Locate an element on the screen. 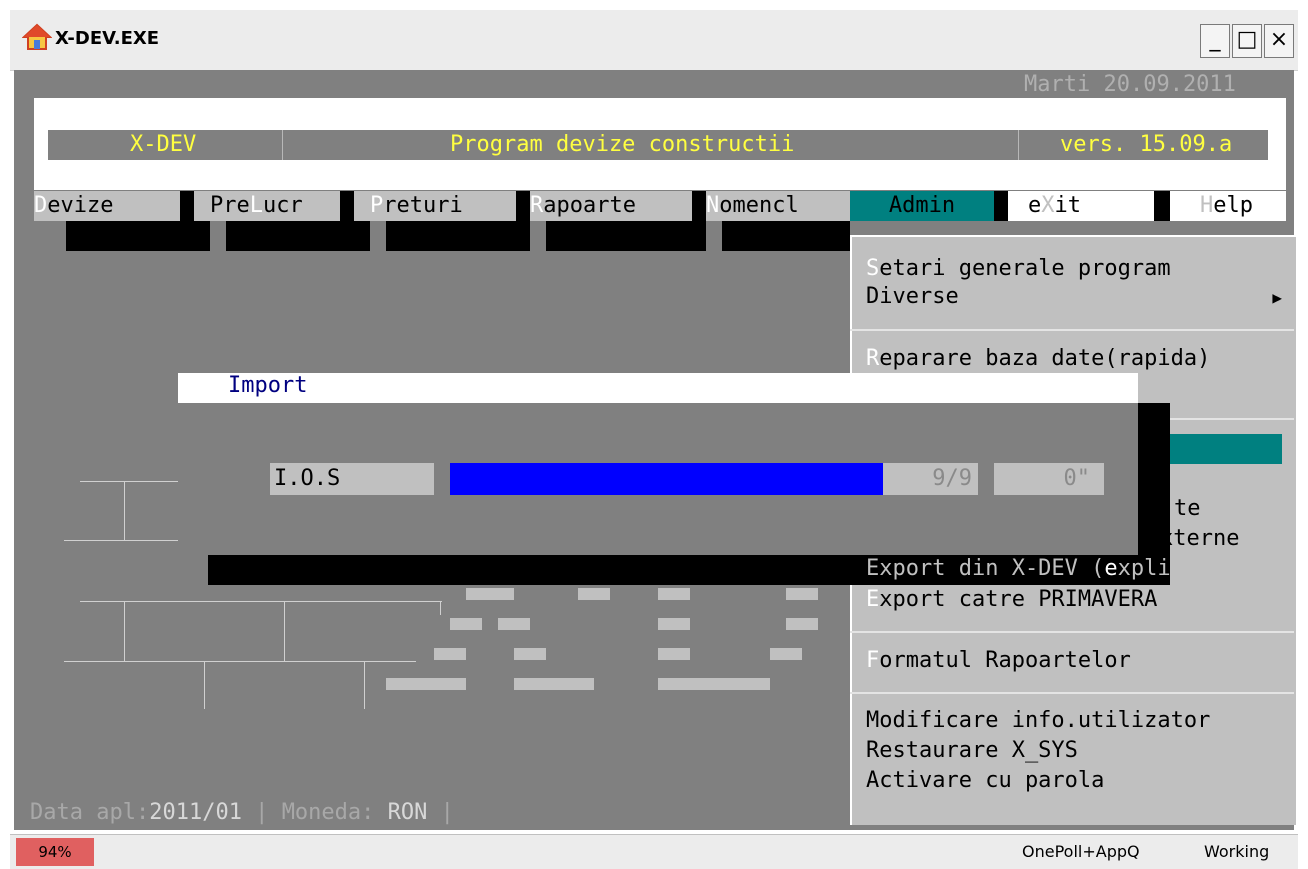 The image size is (1308, 869). hotkey: R is located at coordinates (537, 205).